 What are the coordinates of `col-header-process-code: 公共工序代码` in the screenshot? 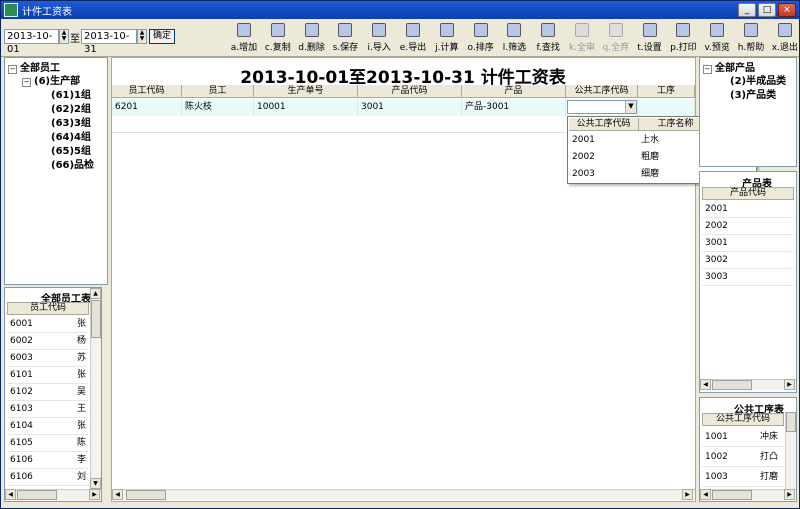 It's located at (602, 91).